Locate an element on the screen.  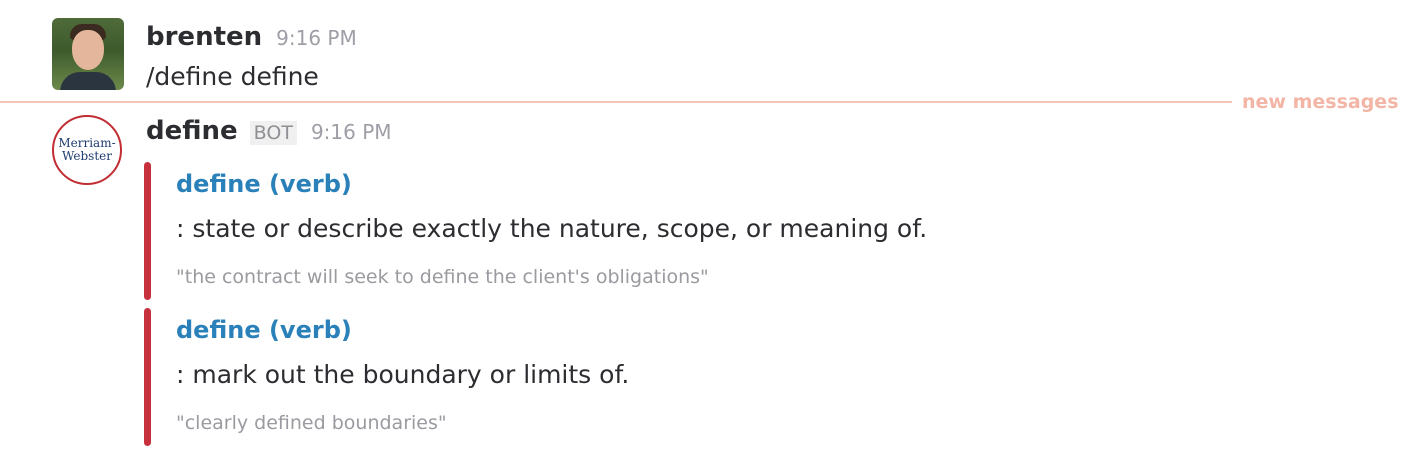
bot-badge: BOT is located at coordinates (273, 133).